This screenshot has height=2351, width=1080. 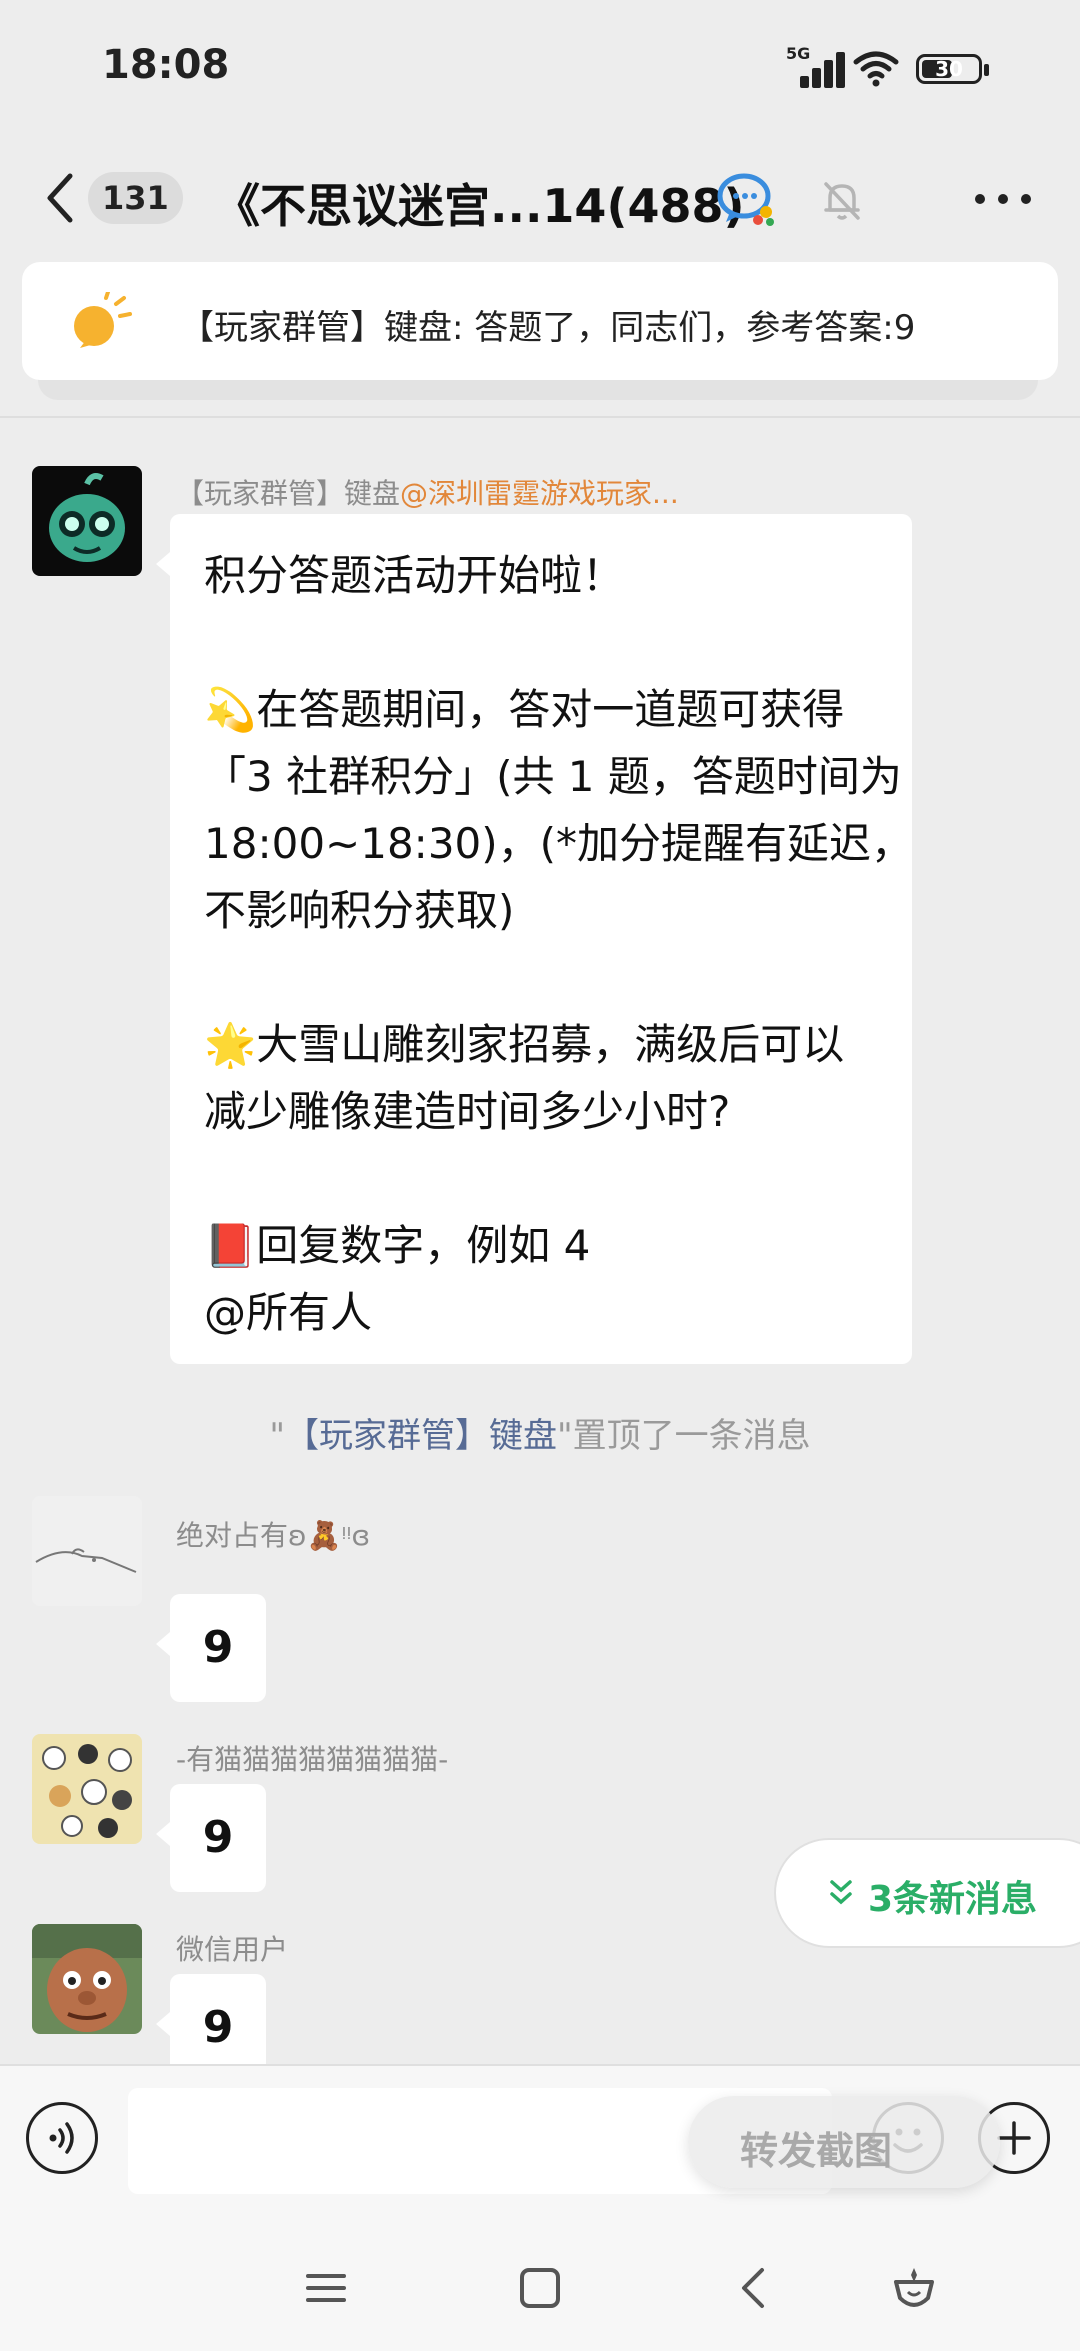 I want to click on notice-quote-close: ", so click(x=565, y=1436).